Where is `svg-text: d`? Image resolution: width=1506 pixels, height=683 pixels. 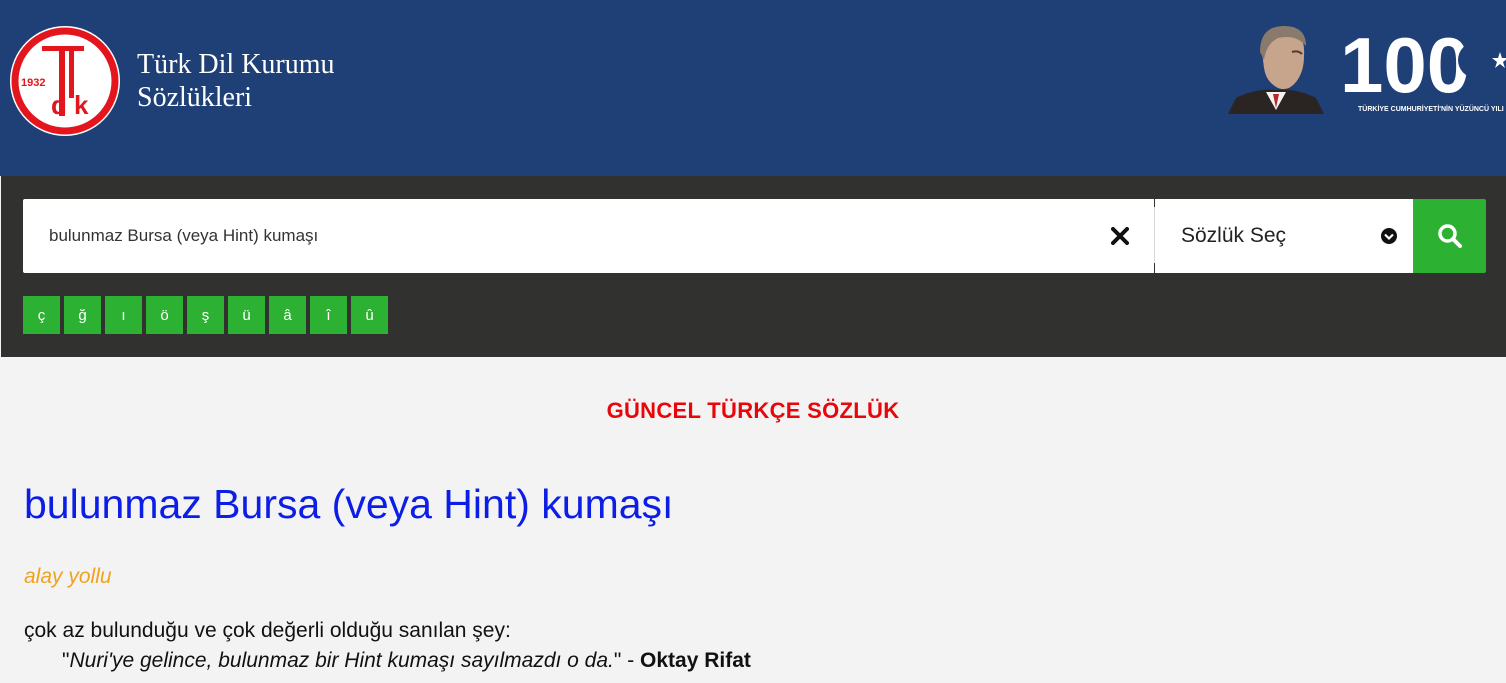
svg-text: d is located at coordinates (59, 105).